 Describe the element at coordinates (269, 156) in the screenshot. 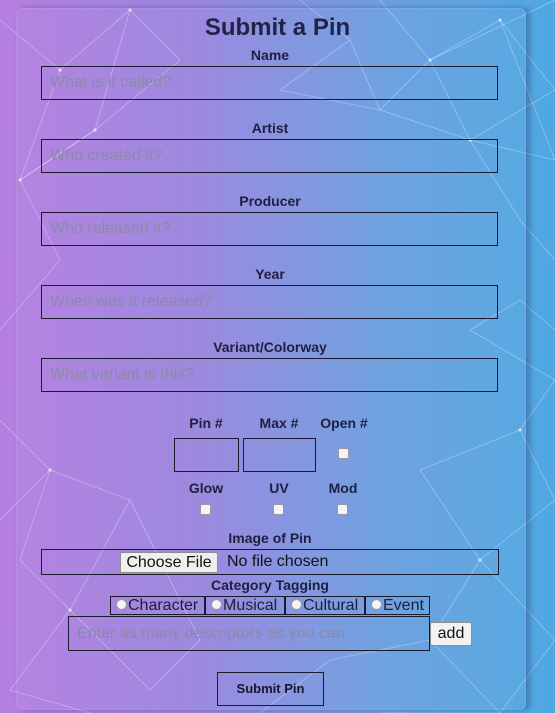

I see `artist-input` at that location.